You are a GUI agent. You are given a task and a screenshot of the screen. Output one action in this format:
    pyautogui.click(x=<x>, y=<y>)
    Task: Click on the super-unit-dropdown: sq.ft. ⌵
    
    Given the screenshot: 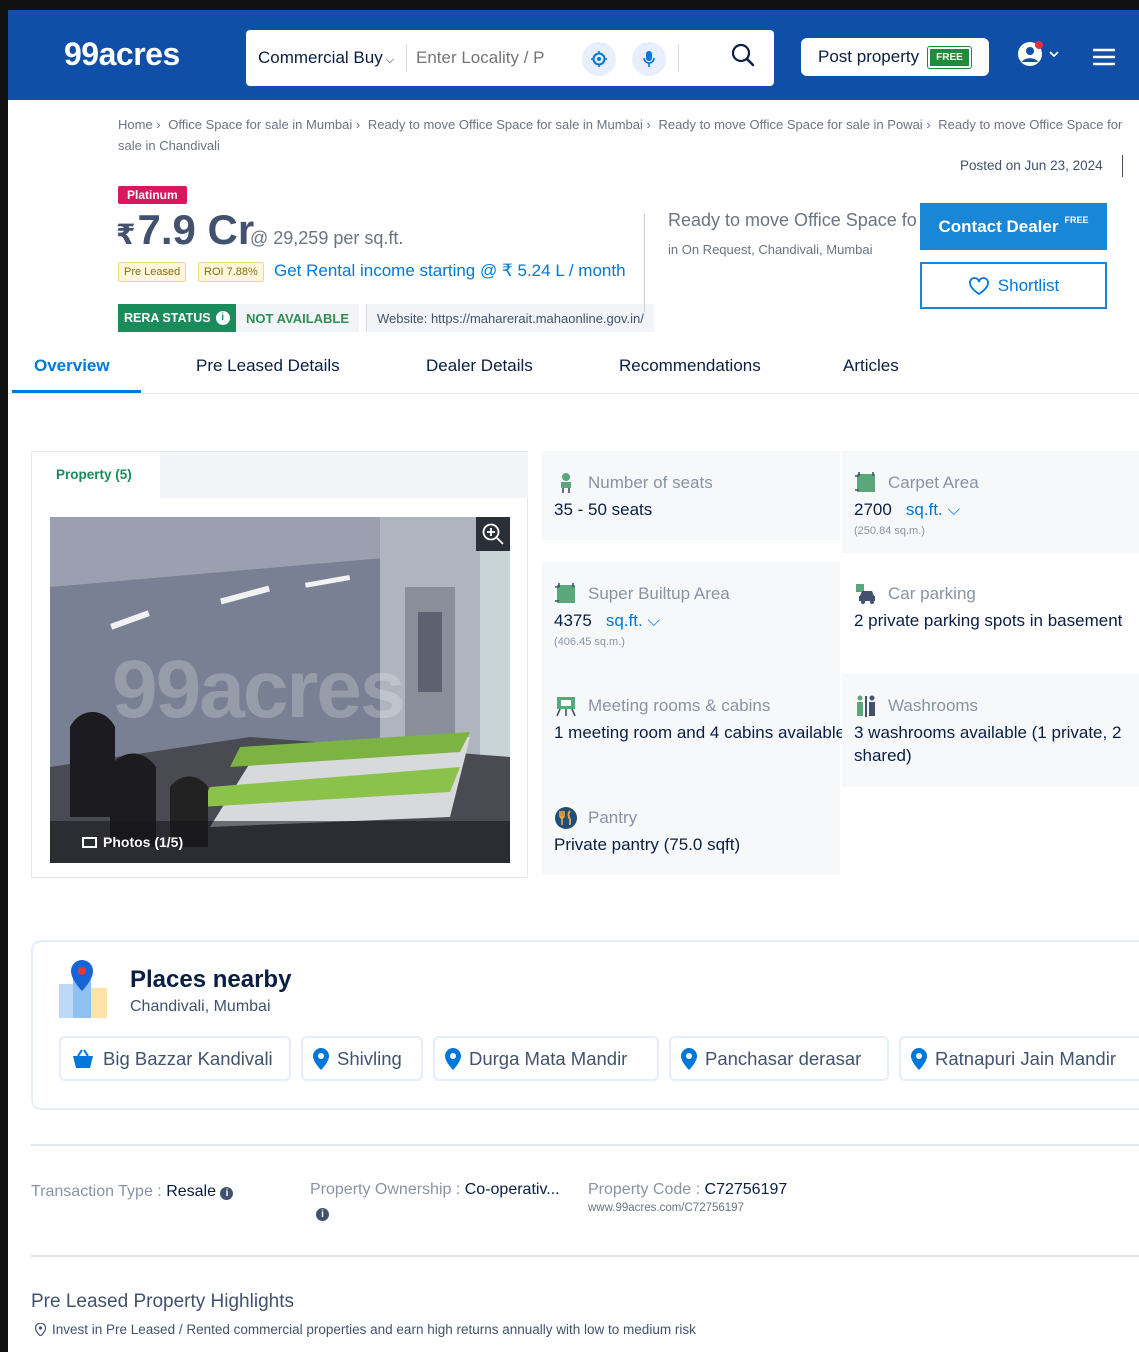 What is the action you would take?
    pyautogui.click(x=633, y=620)
    